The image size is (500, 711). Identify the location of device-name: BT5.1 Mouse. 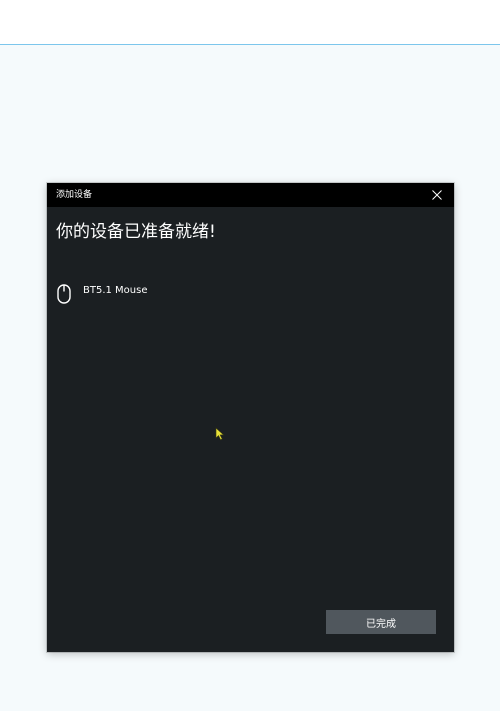
(115, 290).